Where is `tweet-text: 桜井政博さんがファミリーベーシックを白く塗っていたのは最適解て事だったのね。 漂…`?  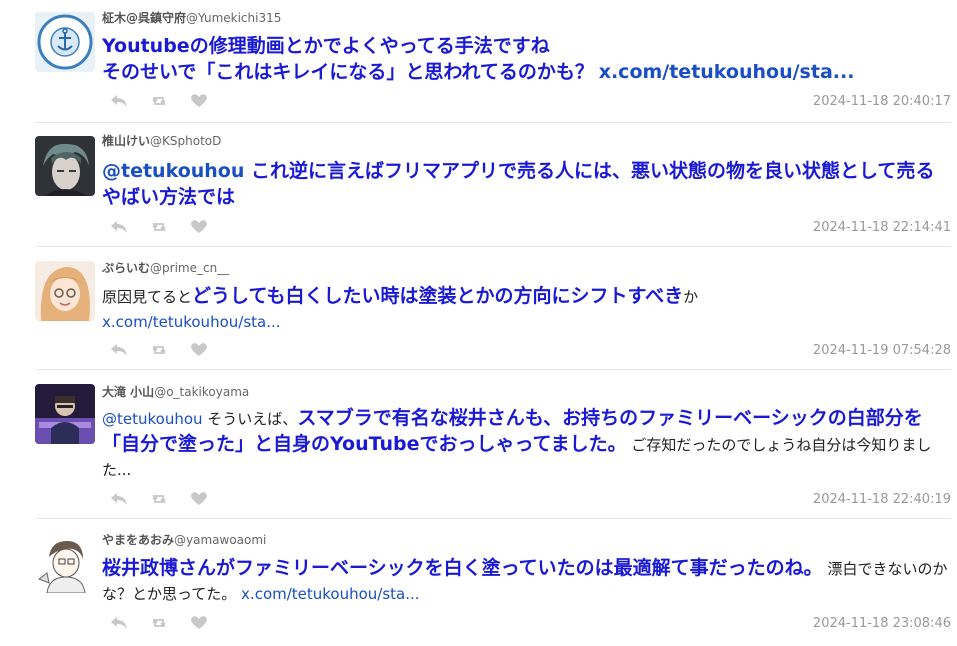
tweet-text: 桜井政博さんがファミリーベーシックを白く塗っていたのは最適解て事だったのね。 漂… is located at coordinates (527, 581).